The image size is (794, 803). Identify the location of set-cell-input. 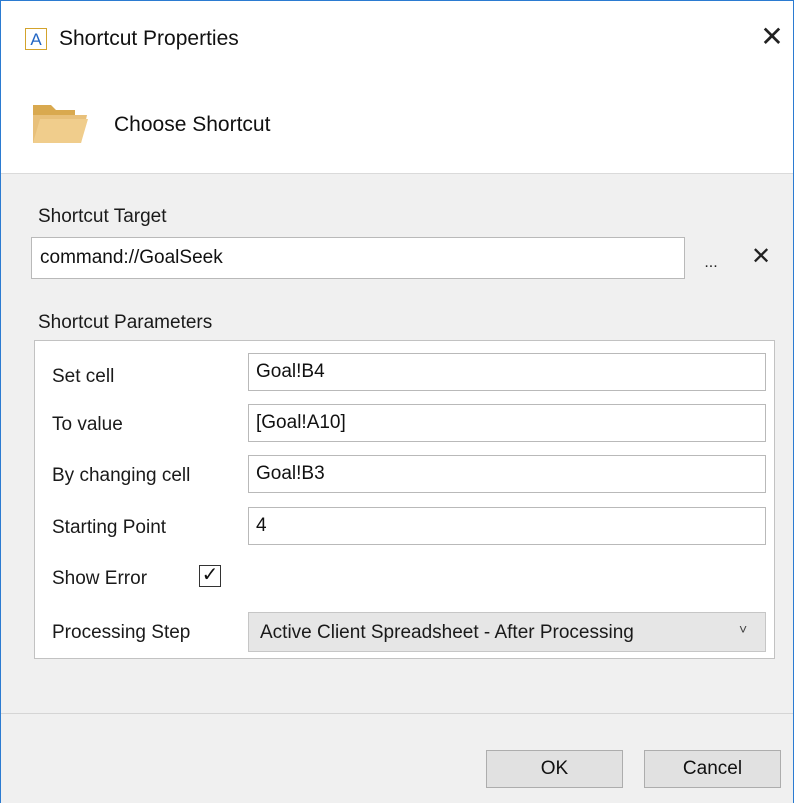
(507, 372).